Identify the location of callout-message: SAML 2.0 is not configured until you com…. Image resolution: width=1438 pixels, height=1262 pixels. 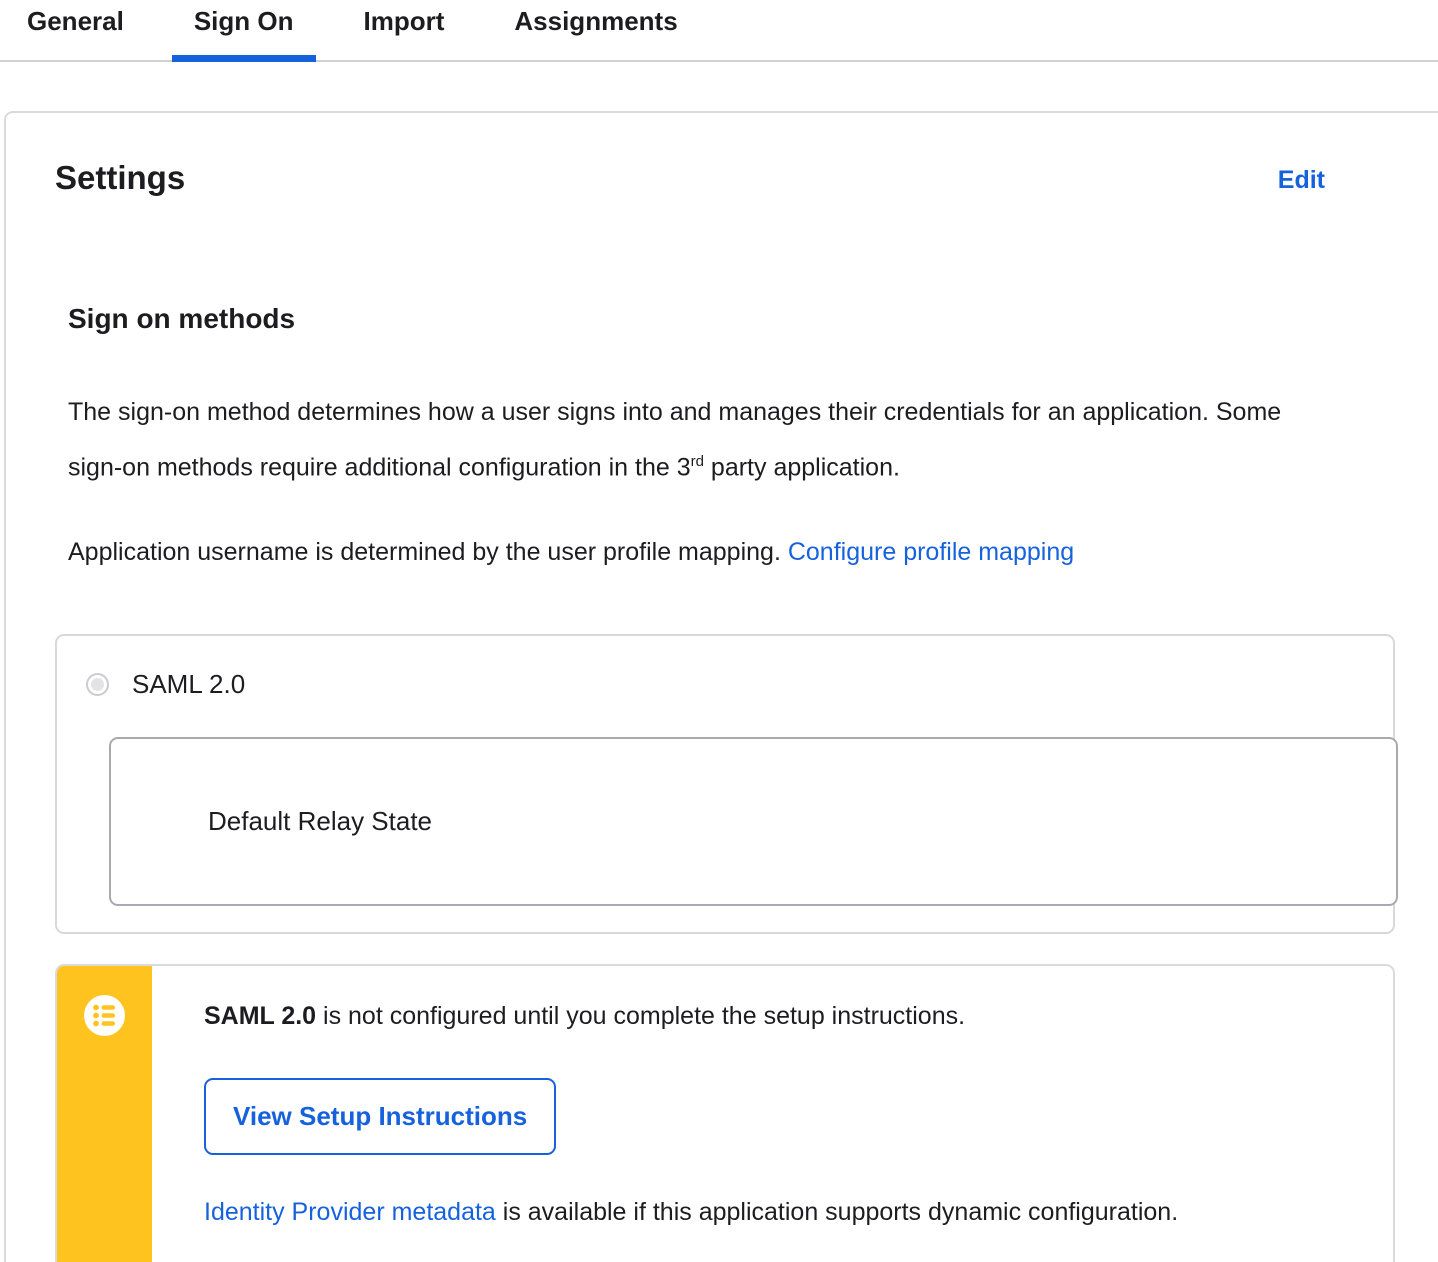
(778, 1016).